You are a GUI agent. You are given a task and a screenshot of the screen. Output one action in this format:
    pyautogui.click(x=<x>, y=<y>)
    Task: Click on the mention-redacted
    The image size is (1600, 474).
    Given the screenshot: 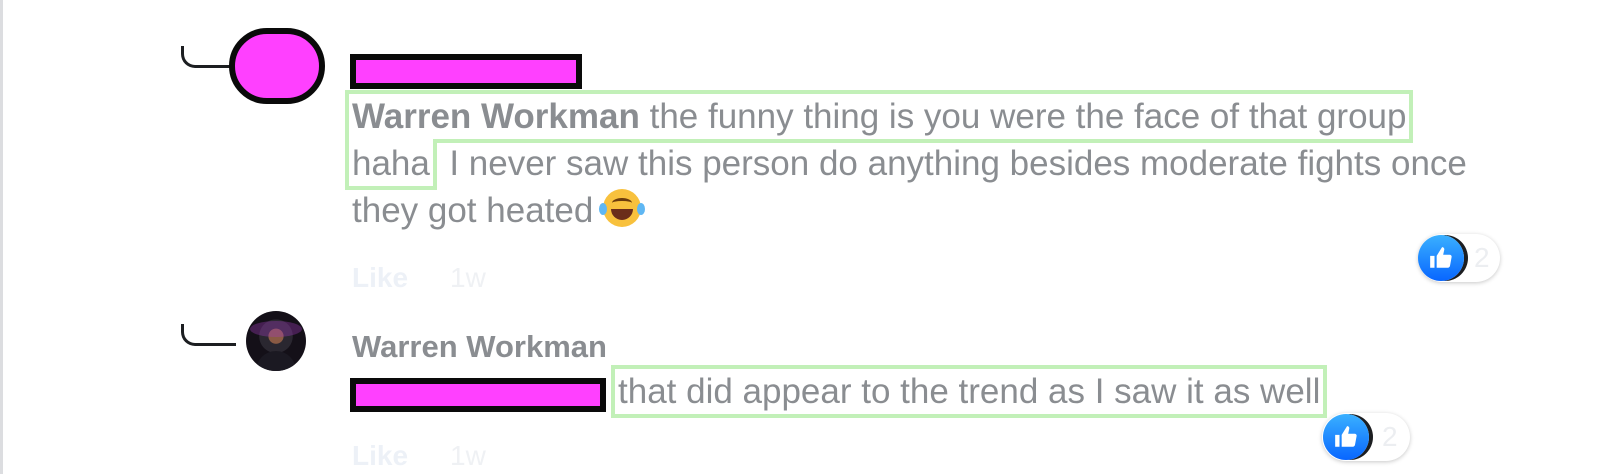 What is the action you would take?
    pyautogui.click(x=478, y=395)
    